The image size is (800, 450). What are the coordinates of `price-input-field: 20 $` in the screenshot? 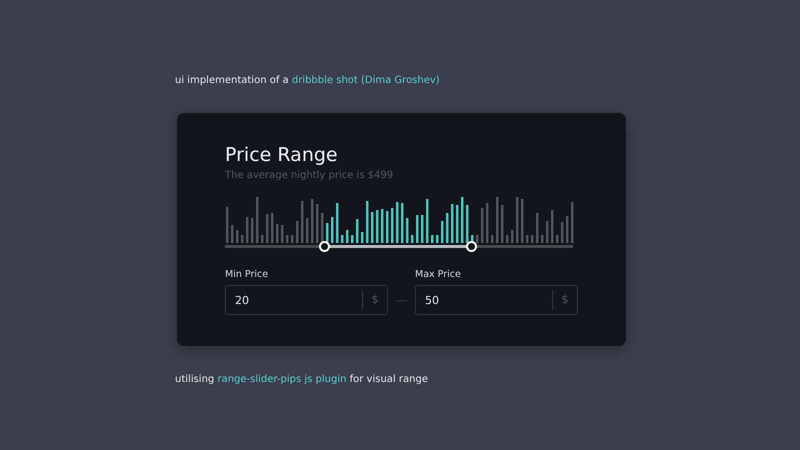 It's located at (306, 300).